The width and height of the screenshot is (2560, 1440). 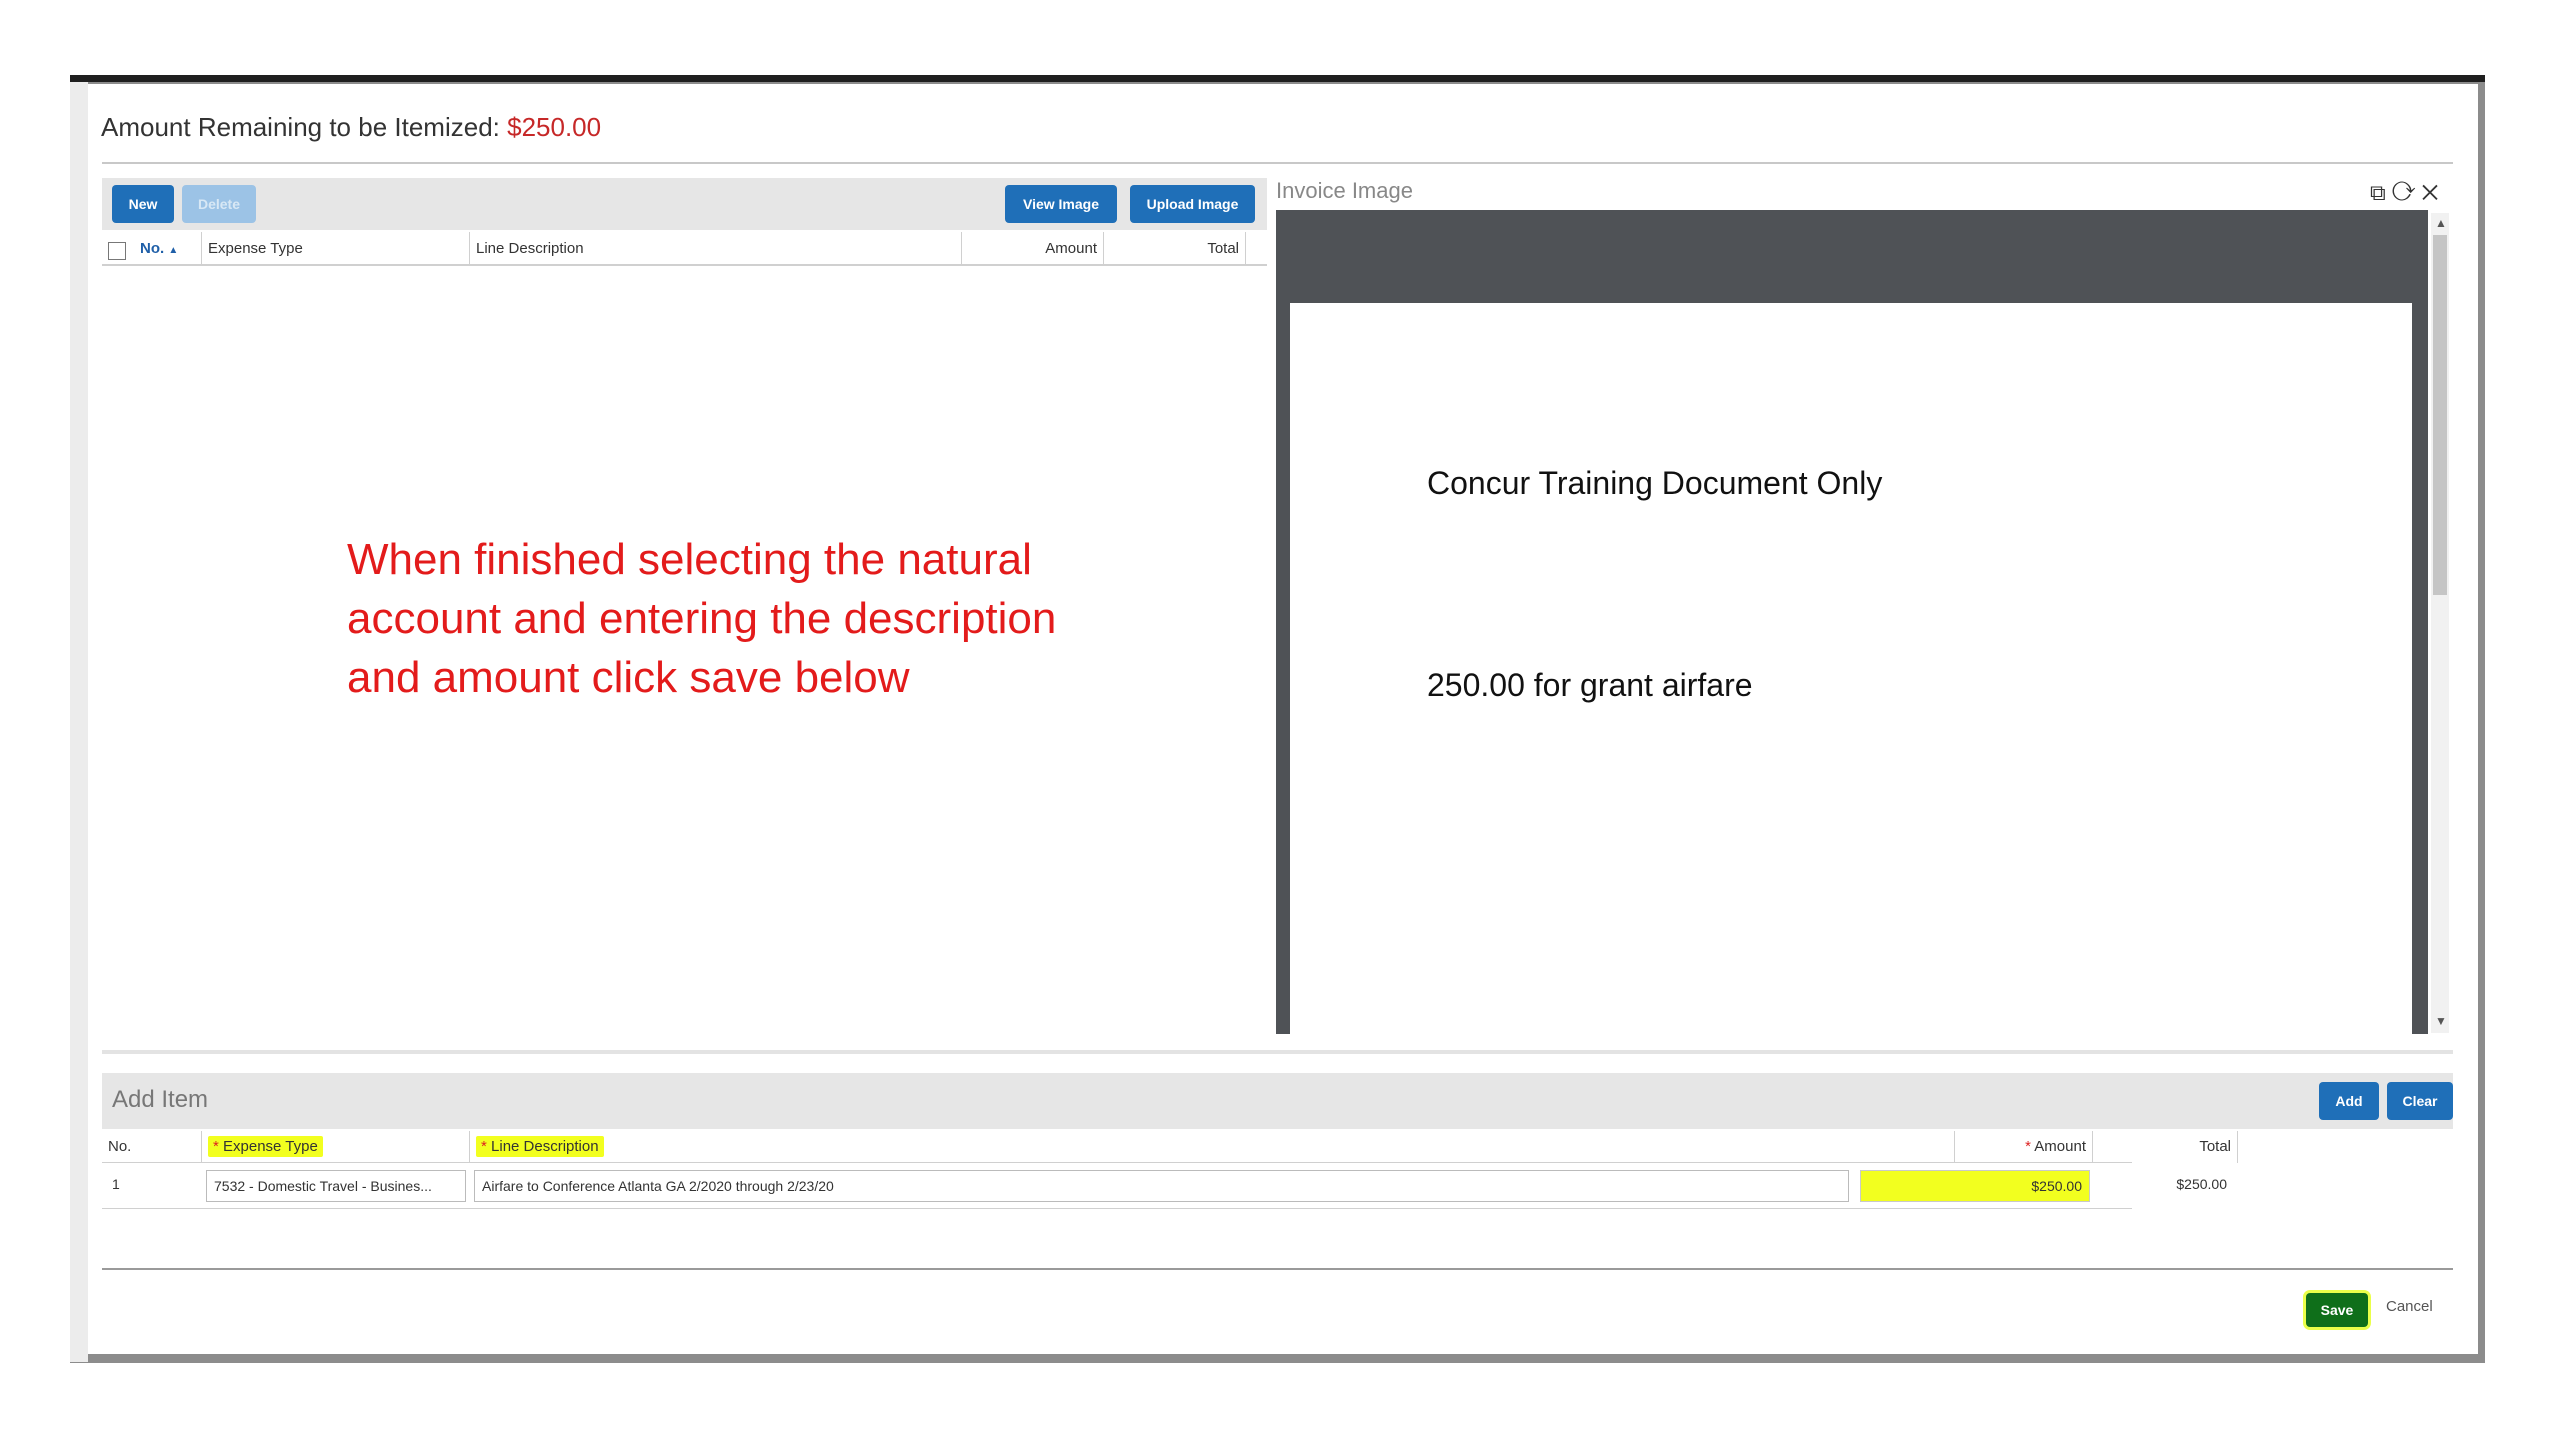 What do you see at coordinates (2024, 1147) in the screenshot?
I see `add-column-amount: * Amount` at bounding box center [2024, 1147].